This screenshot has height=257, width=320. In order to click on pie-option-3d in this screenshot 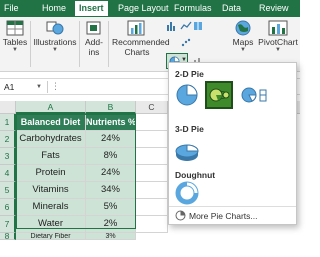, I will do `click(187, 151)`.